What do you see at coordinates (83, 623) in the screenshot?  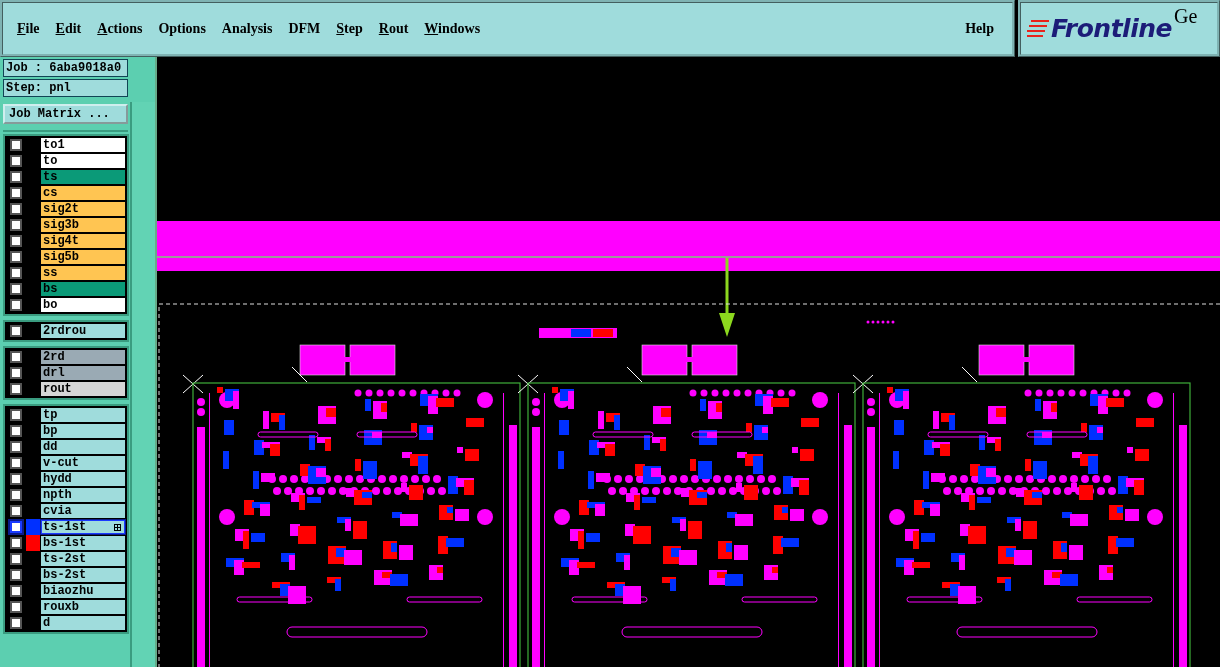 I see `layer-name: d` at bounding box center [83, 623].